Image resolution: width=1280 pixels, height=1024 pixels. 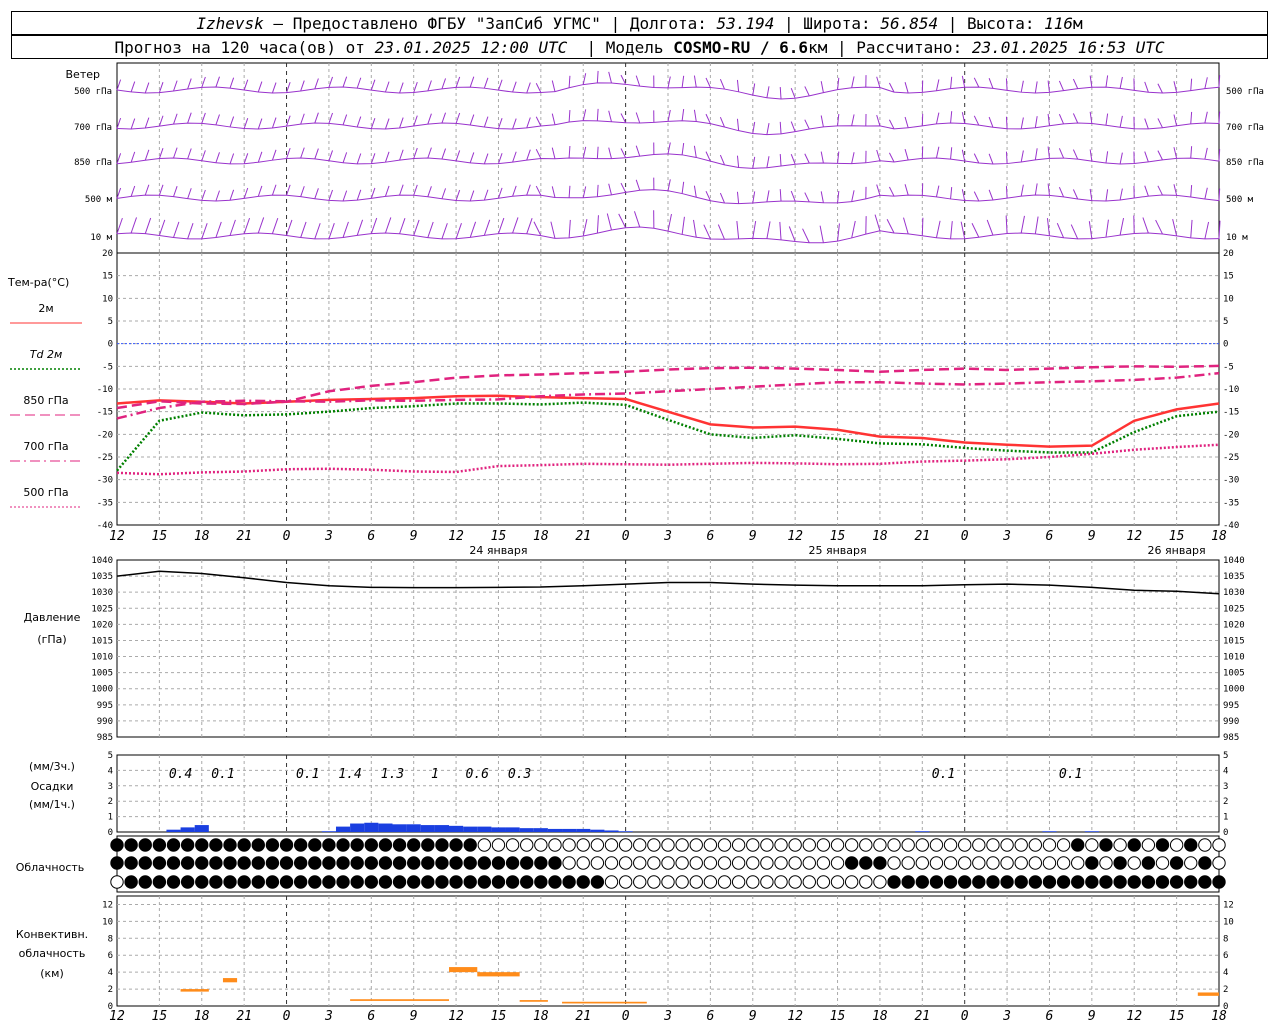 What do you see at coordinates (1234, 625) in the screenshot?
I see `pressure-ytick-right: 1020` at bounding box center [1234, 625].